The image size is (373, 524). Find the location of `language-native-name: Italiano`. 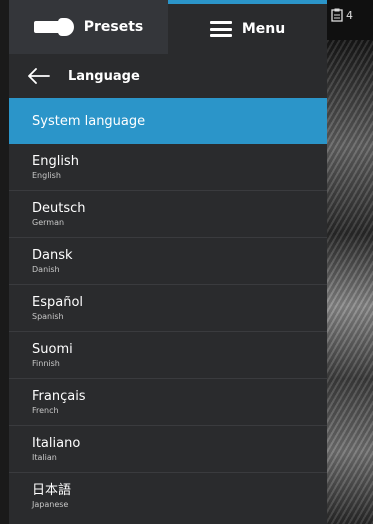

language-native-name: Italiano is located at coordinates (56, 443).